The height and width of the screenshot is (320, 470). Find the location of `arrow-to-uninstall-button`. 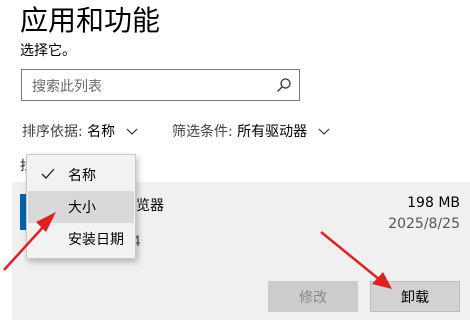

arrow-to-uninstall-button is located at coordinates (356, 260).